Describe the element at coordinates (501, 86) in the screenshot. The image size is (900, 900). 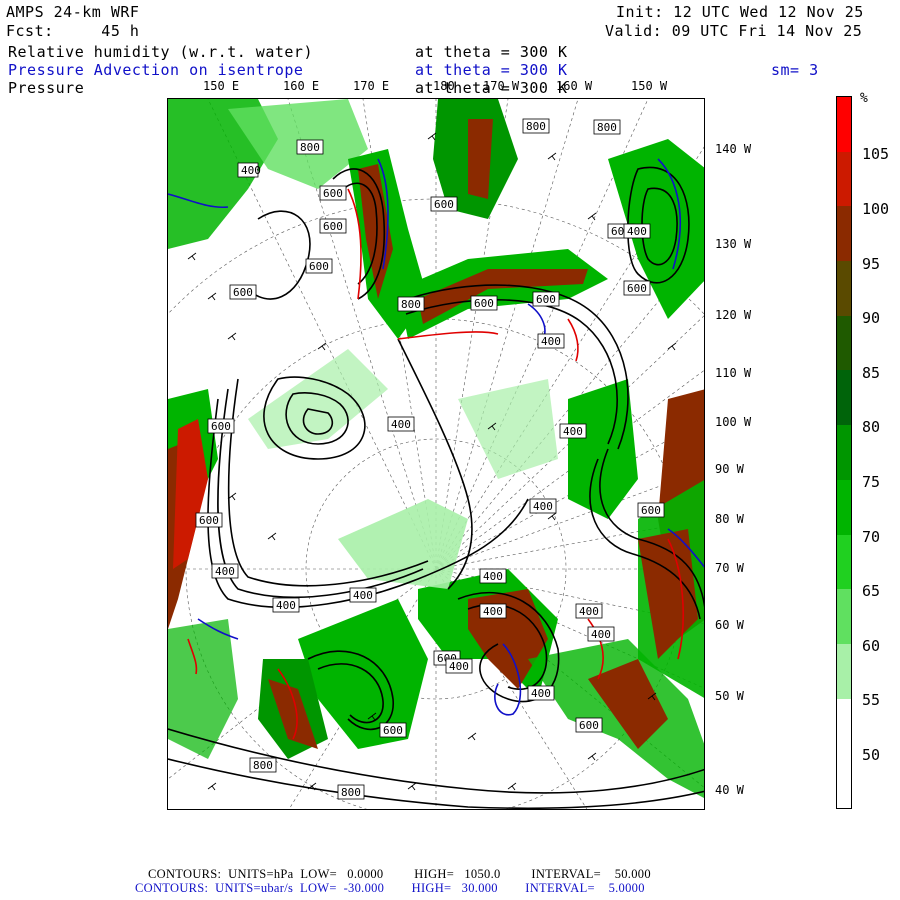
I see `lon-label: 170 W` at that location.